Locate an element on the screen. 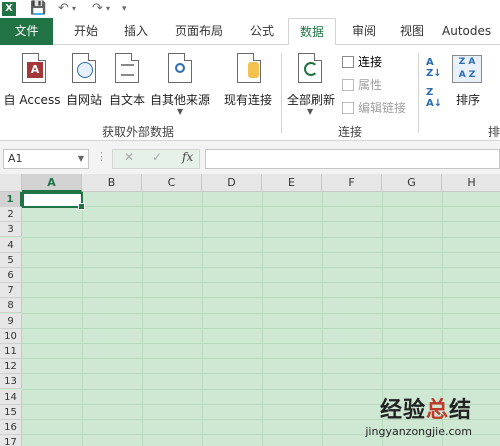 The height and width of the screenshot is (446, 500). select-all-corner is located at coordinates (11, 183).